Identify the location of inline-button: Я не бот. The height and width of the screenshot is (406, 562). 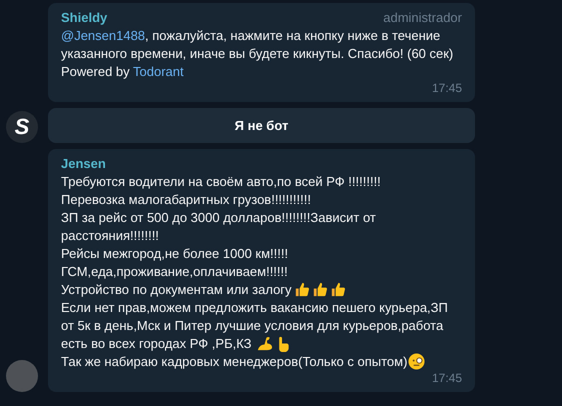
(261, 125).